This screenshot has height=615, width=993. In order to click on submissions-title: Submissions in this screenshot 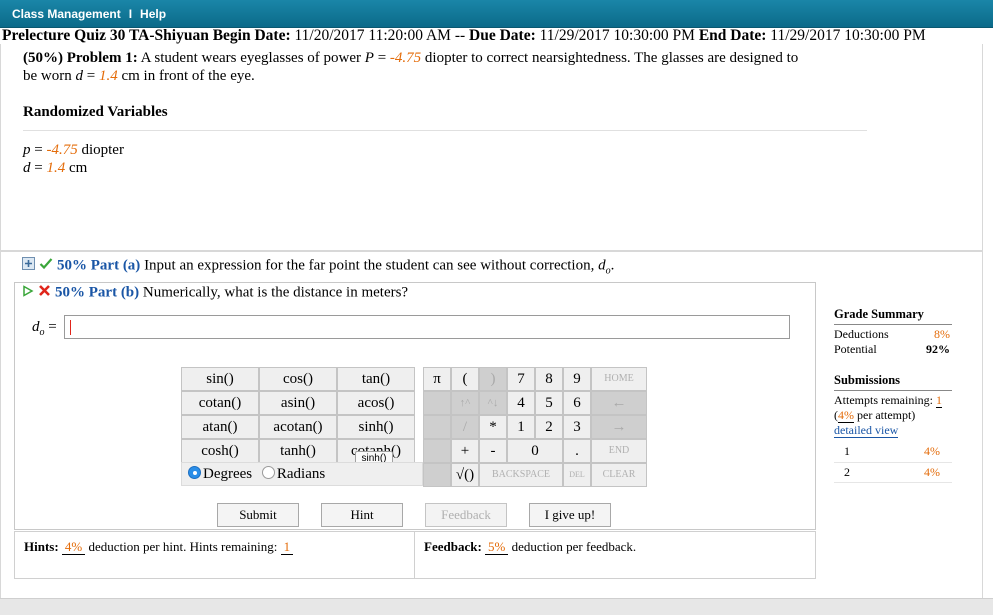, I will do `click(867, 380)`.